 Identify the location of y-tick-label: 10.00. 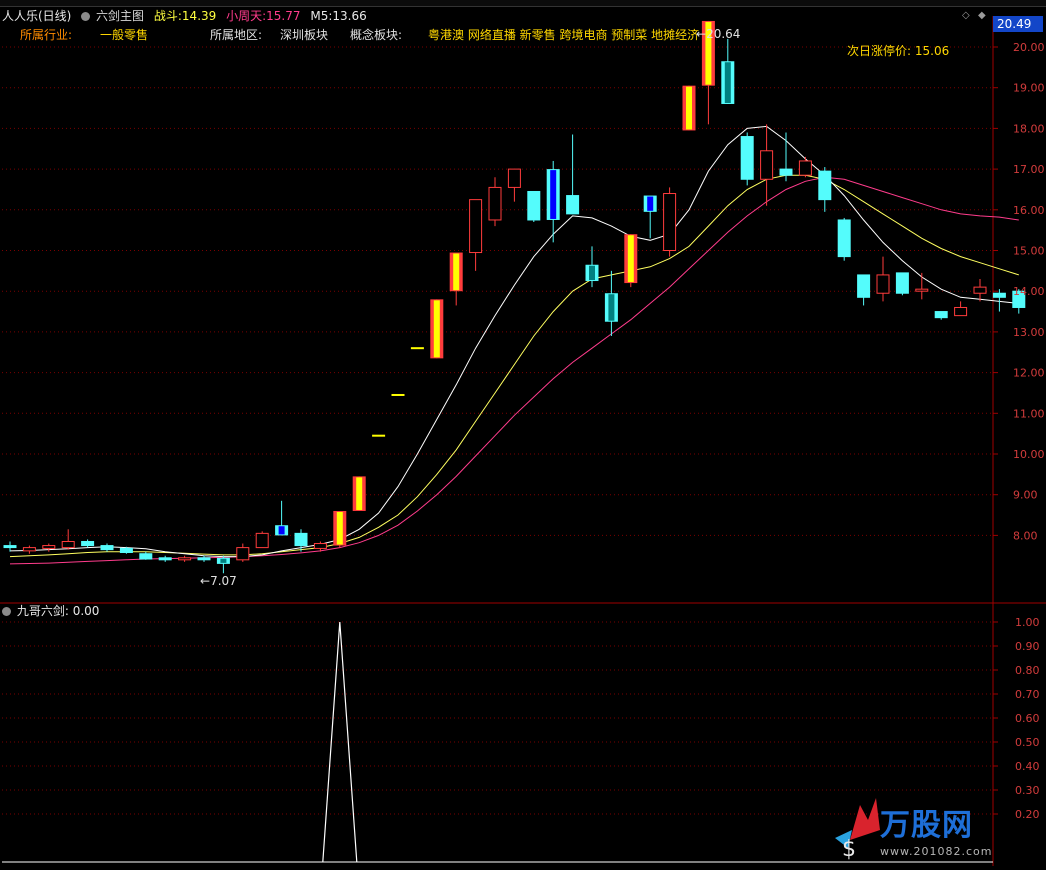
(1029, 454).